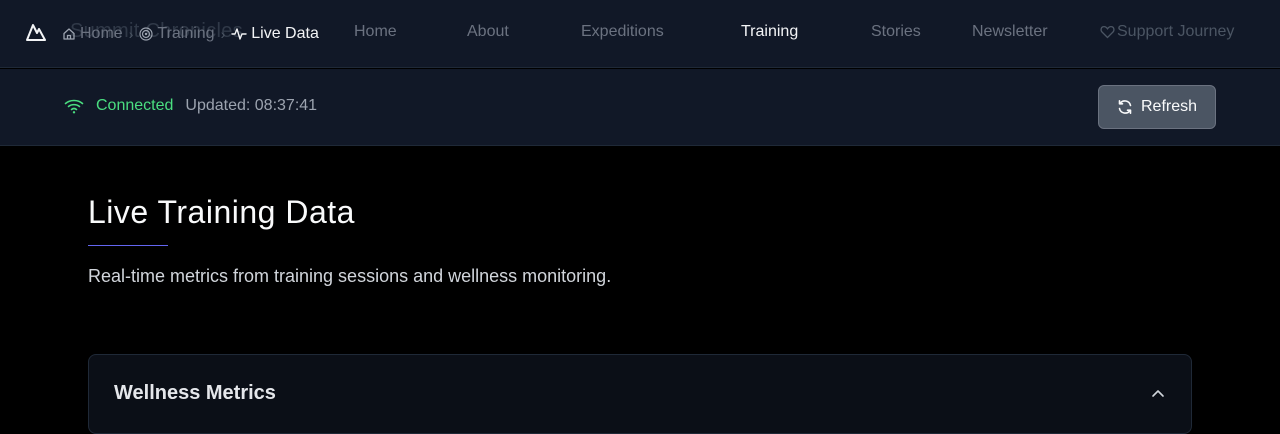 This screenshot has width=1280, height=434. I want to click on mountain-logo-icon, so click(36, 32).